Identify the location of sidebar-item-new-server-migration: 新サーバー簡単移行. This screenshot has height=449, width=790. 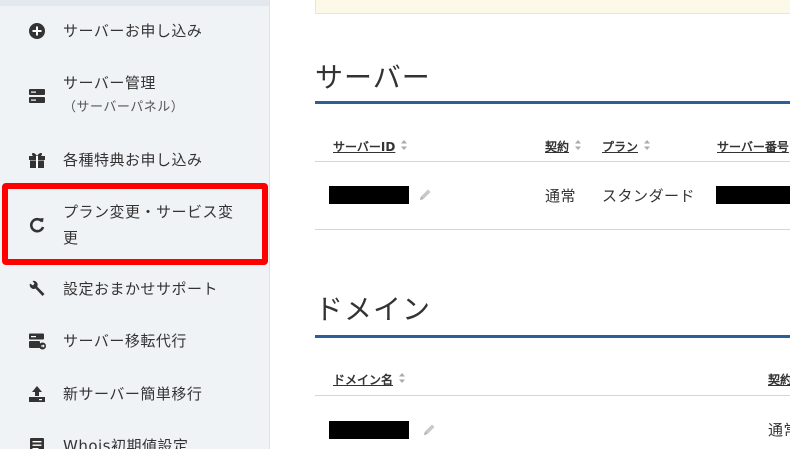
(134, 394).